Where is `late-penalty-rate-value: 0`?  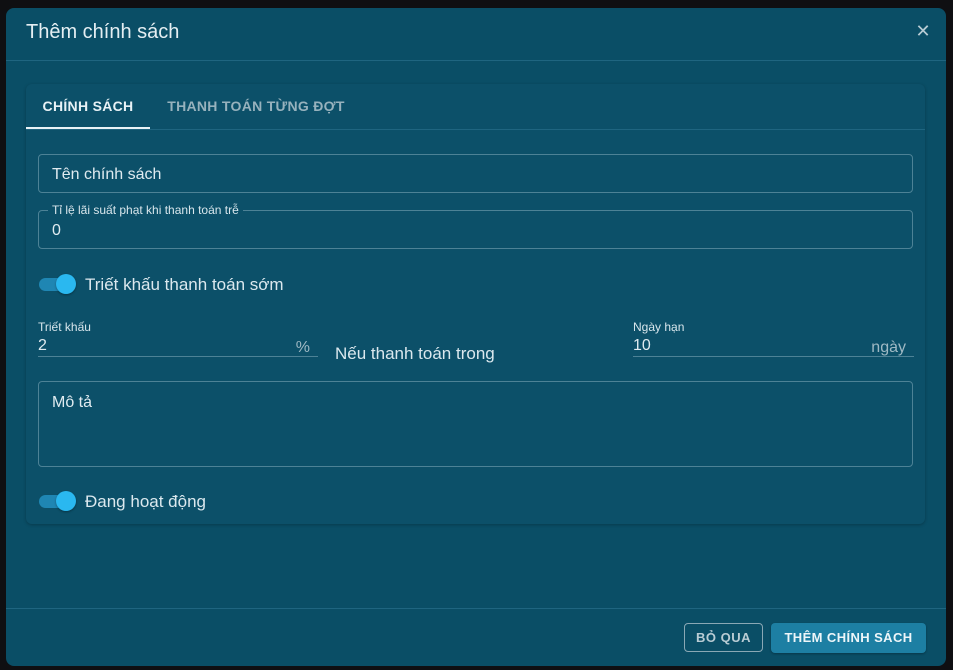 late-penalty-rate-value: 0 is located at coordinates (56, 230).